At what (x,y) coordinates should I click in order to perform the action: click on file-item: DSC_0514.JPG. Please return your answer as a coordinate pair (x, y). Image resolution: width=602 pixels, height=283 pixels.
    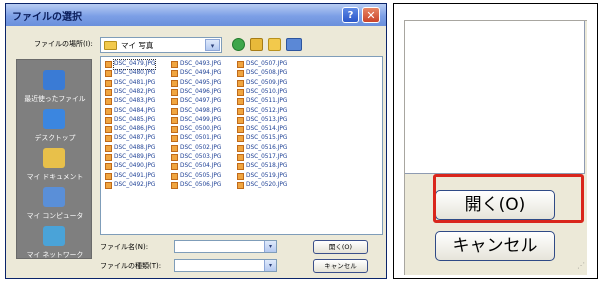
    Looking at the image, I should click on (268, 129).